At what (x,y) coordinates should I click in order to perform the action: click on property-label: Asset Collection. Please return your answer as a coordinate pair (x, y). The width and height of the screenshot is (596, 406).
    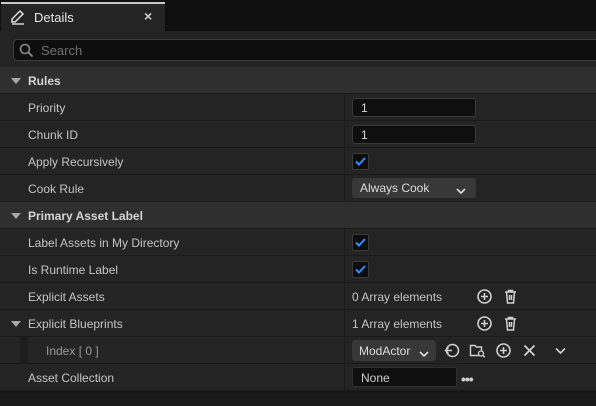
    Looking at the image, I should click on (71, 378).